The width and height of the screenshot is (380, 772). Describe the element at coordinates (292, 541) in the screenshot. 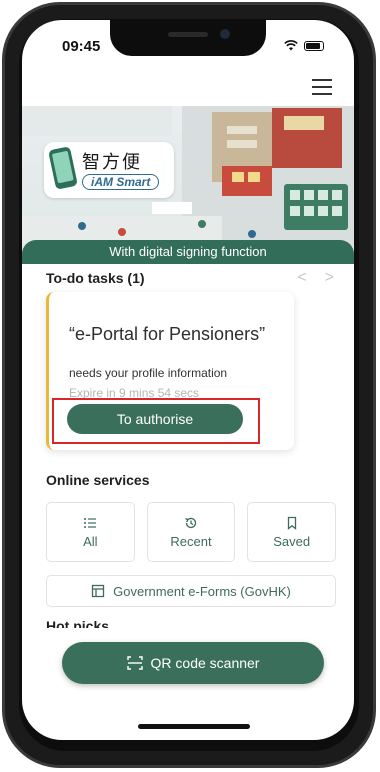

I see `saved-label: Saved` at that location.